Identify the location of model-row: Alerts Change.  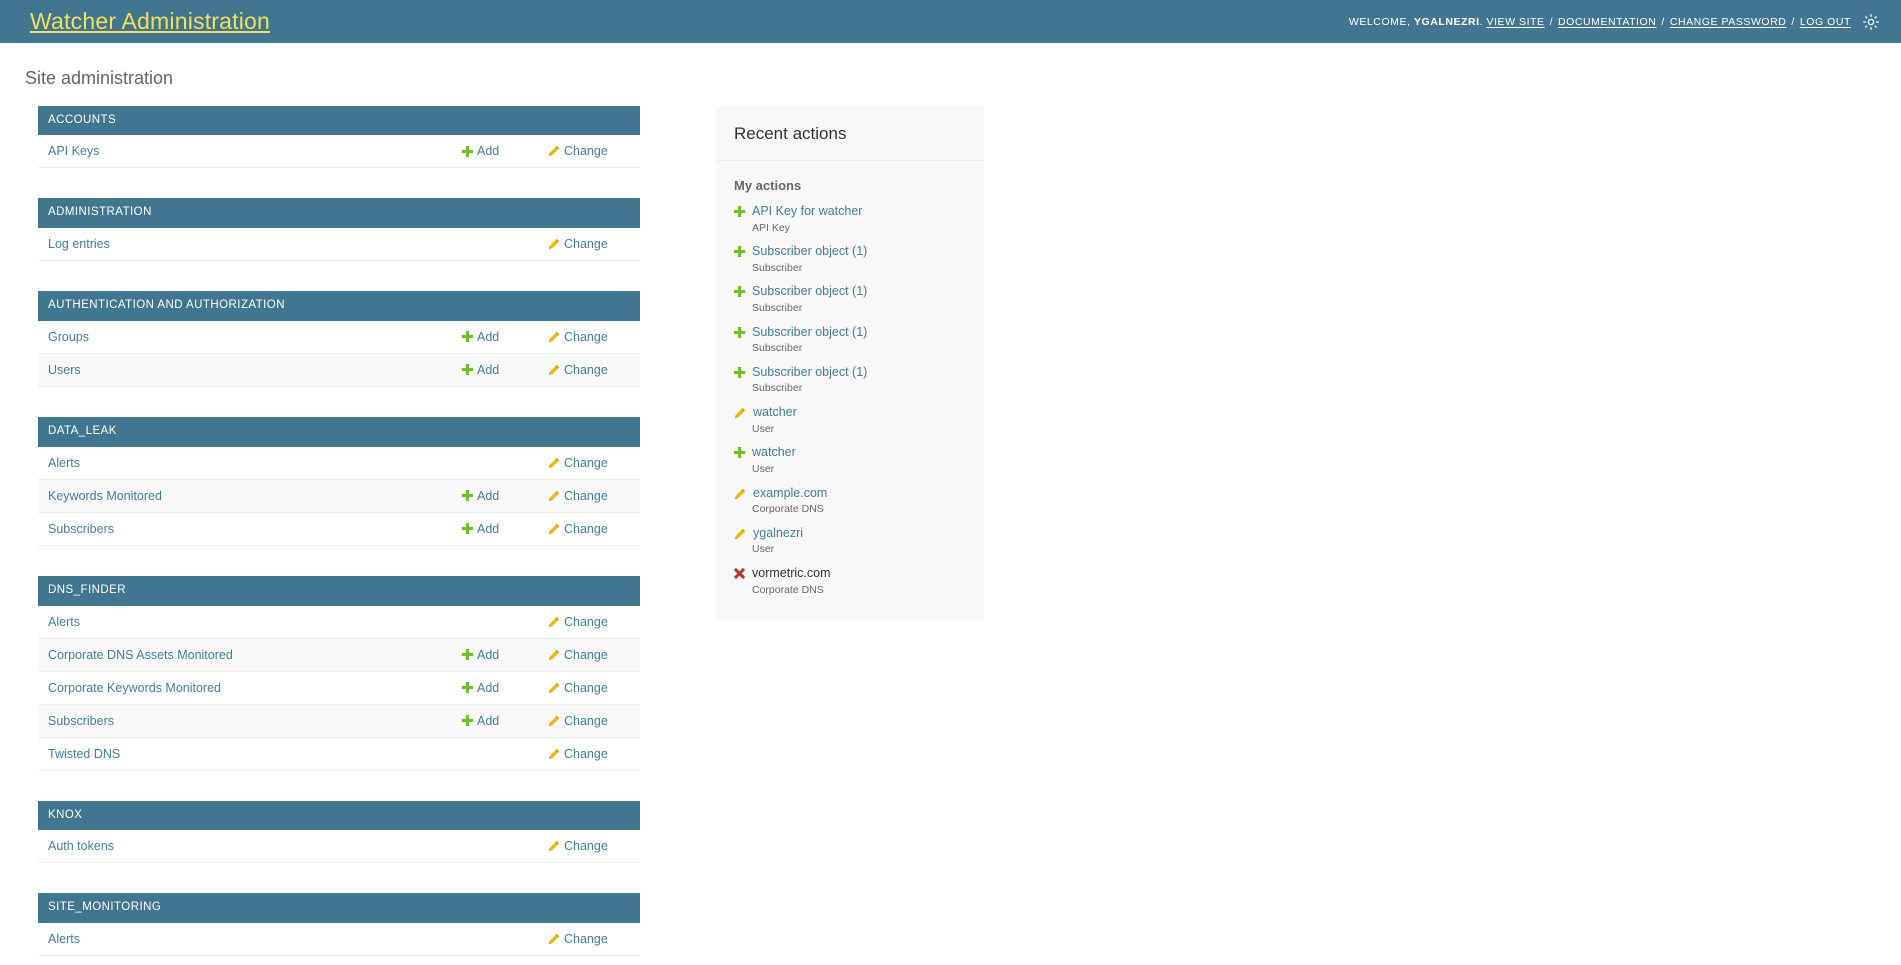
(339, 463).